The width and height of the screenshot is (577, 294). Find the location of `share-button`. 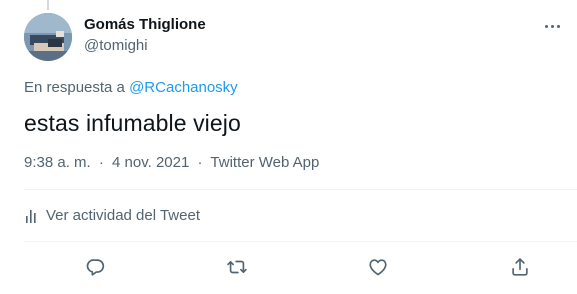

share-button is located at coordinates (520, 267).